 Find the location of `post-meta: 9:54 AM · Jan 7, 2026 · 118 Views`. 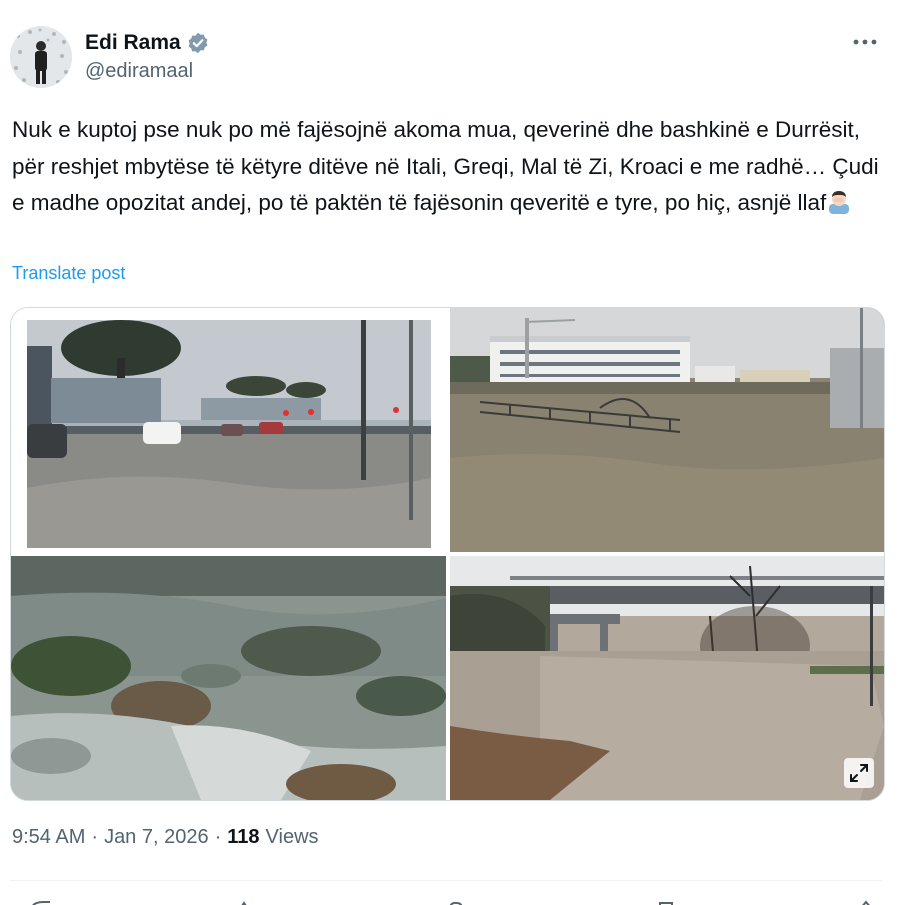

post-meta: 9:54 AM · Jan 7, 2026 · 118 Views is located at coordinates (165, 837).